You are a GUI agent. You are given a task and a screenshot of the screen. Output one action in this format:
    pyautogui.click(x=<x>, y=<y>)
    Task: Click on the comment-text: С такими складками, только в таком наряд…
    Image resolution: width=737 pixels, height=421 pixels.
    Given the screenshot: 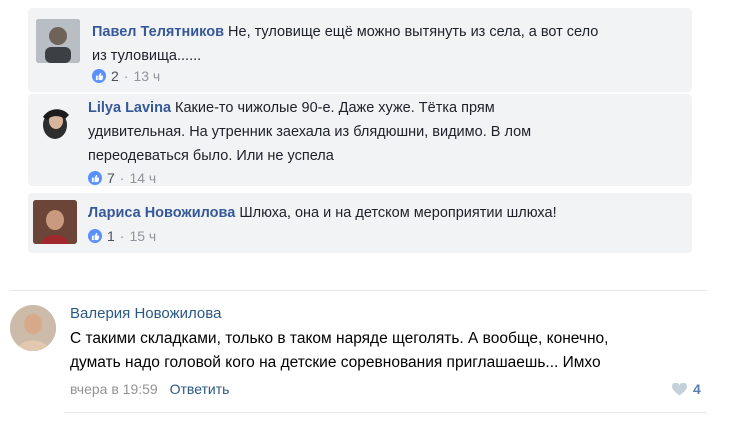 What is the action you would take?
    pyautogui.click(x=339, y=350)
    